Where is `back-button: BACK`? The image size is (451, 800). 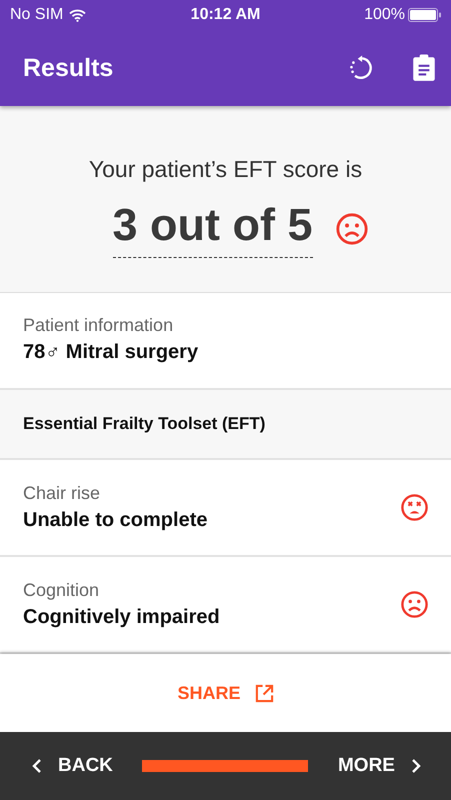 back-button: BACK is located at coordinates (72, 766).